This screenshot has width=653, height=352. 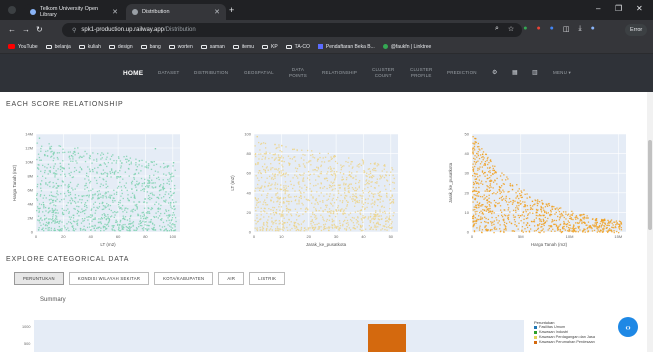 I want to click on folder-icon, so click(x=81, y=46).